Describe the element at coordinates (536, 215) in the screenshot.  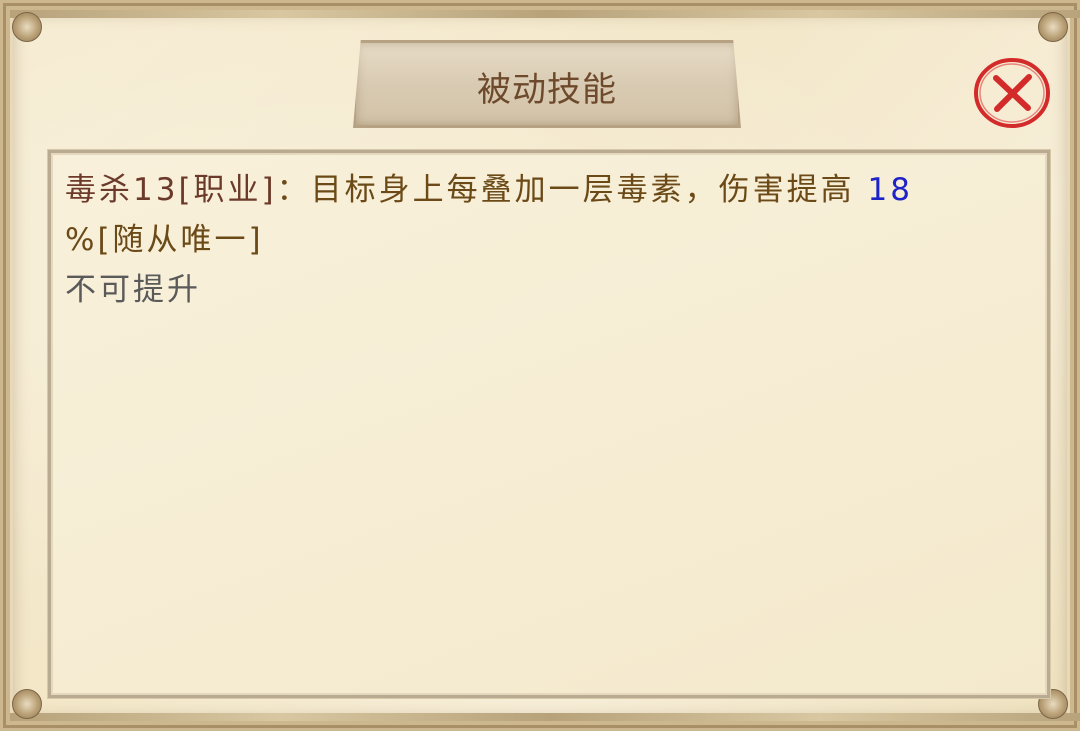
I see `skill-description: 毒杀13[职业]：目标身上每叠加一层毒素，伤害提高 18 %[随从唯一]` at that location.